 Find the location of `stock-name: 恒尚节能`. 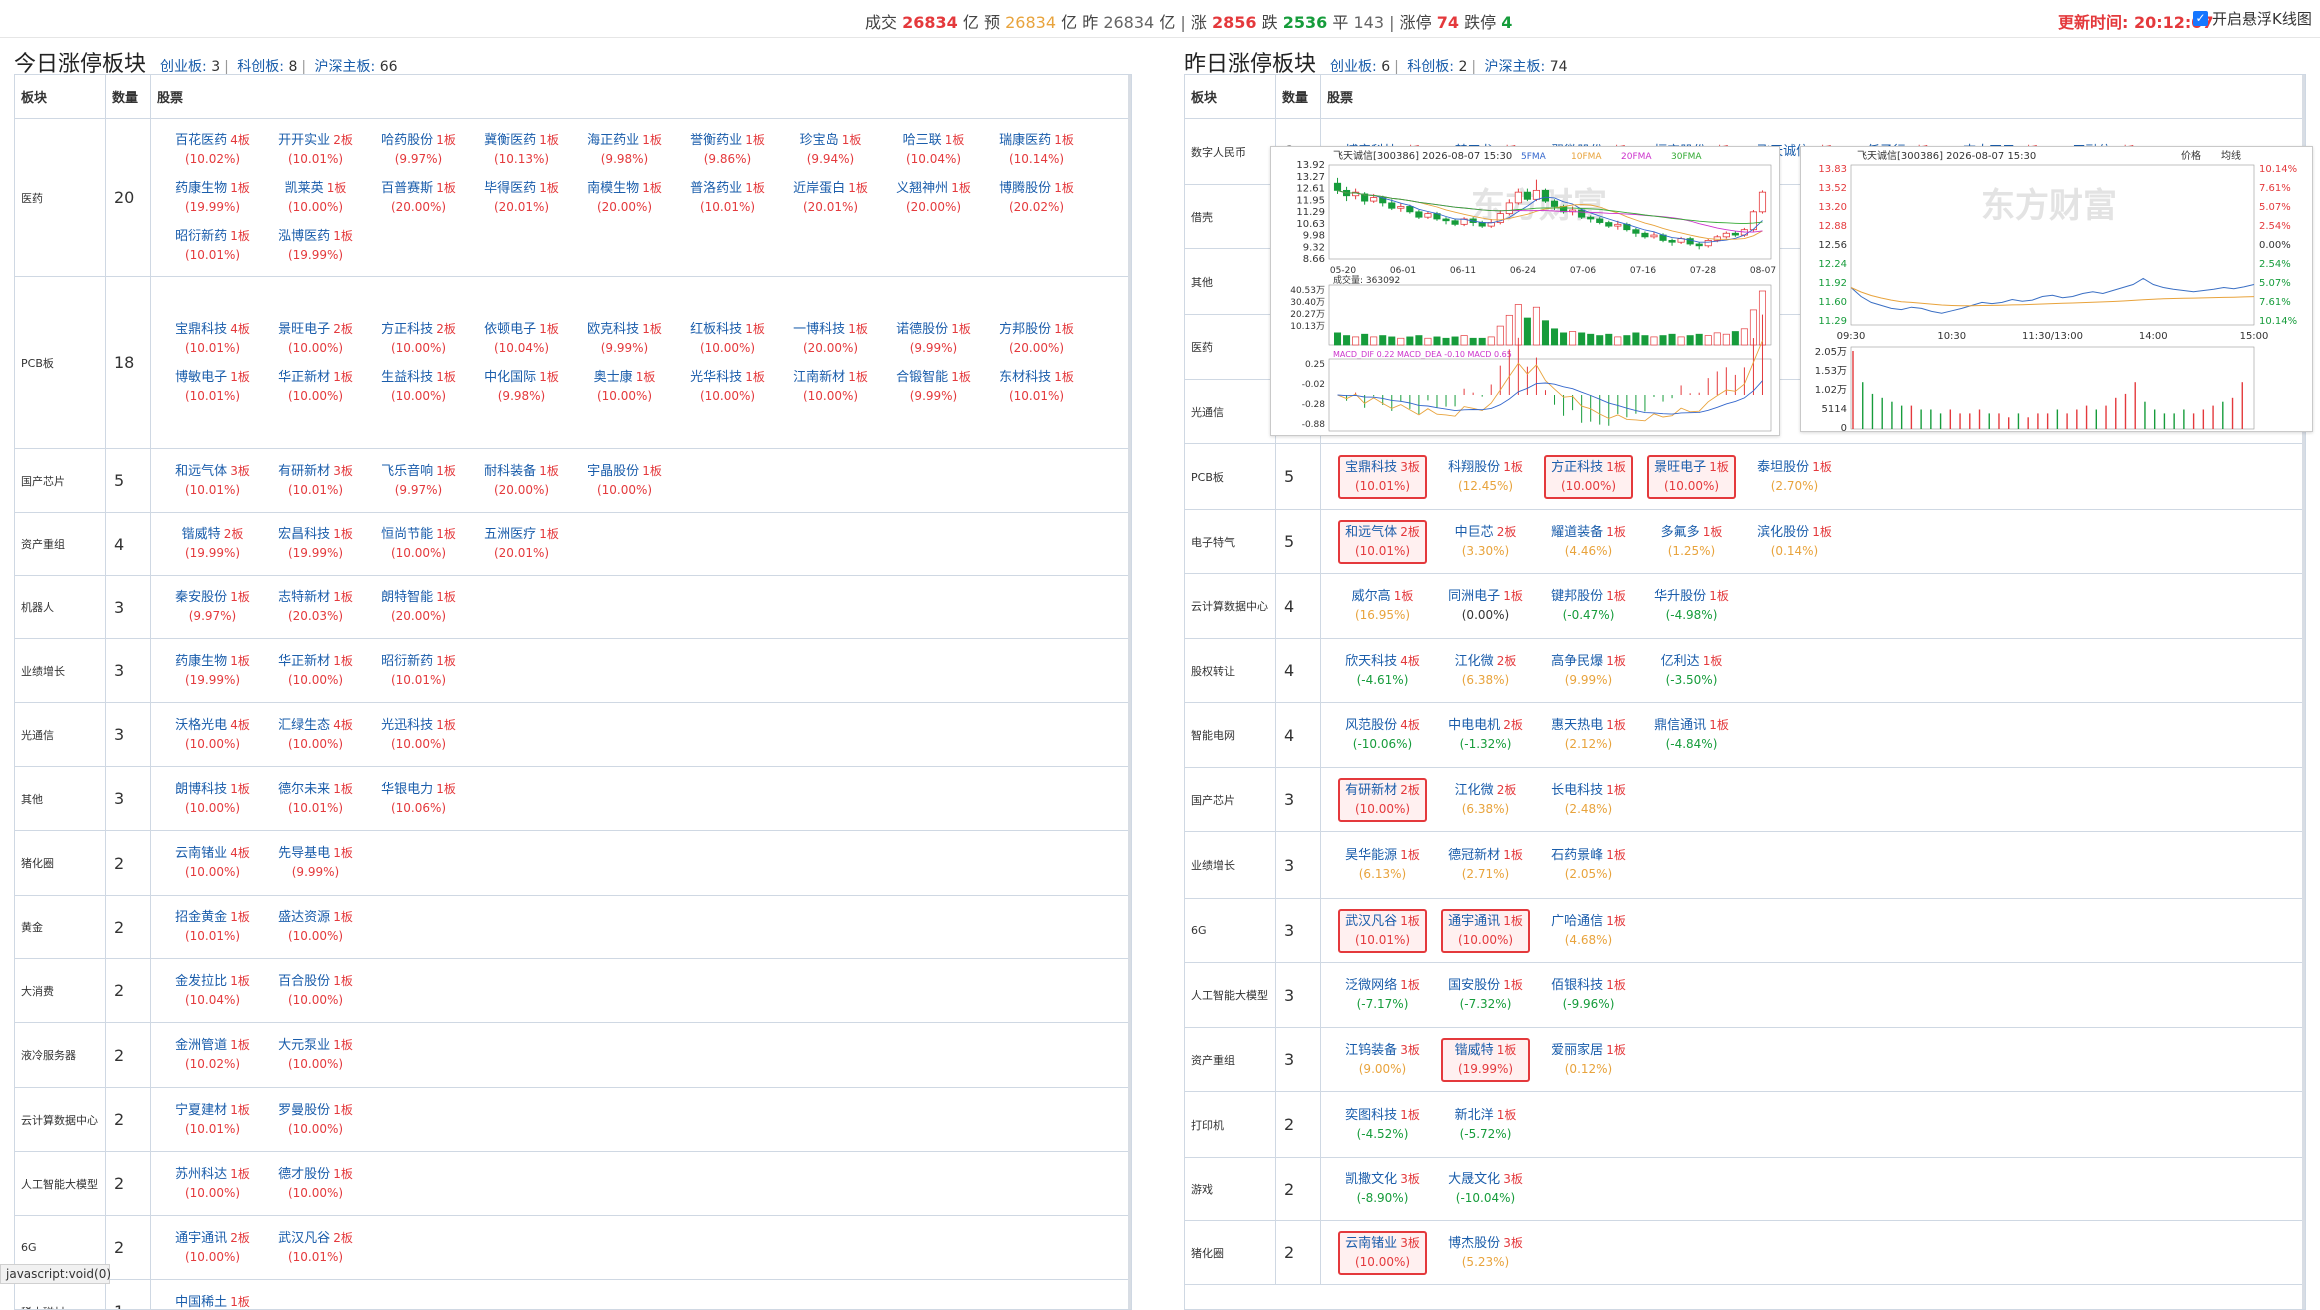

stock-name: 恒尚节能 is located at coordinates (407, 534).